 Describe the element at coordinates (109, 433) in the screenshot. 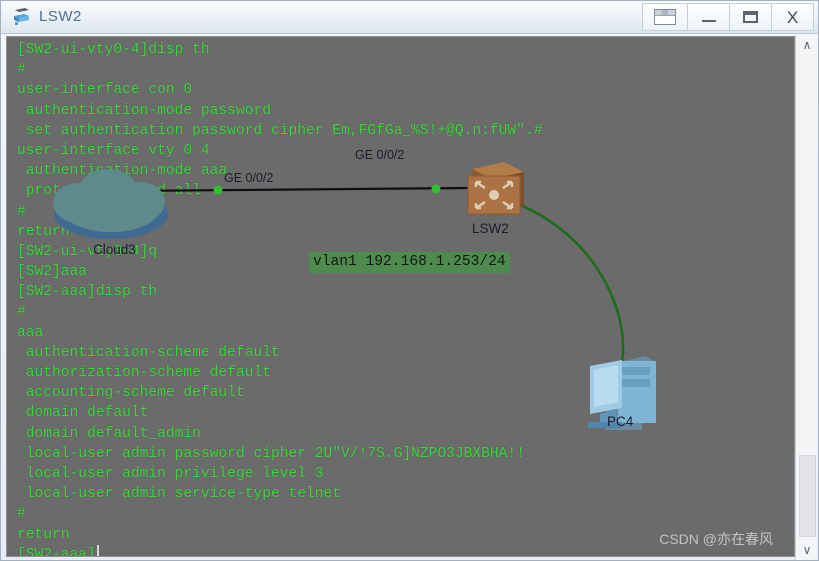

I see `terminal-line: domain default_admin` at that location.